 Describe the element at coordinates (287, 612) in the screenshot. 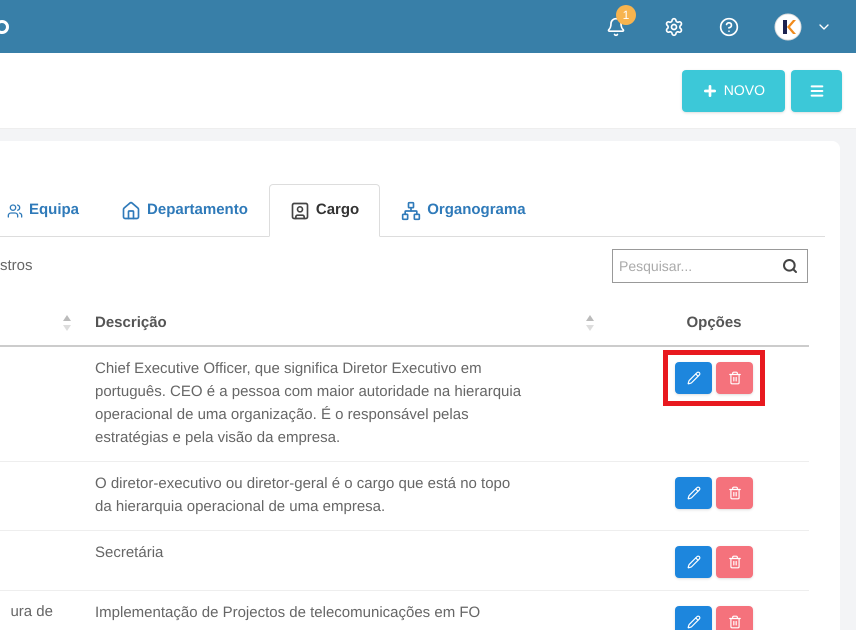

I see `description-text: Implementação de Projectos de telecomunicações em FO` at that location.